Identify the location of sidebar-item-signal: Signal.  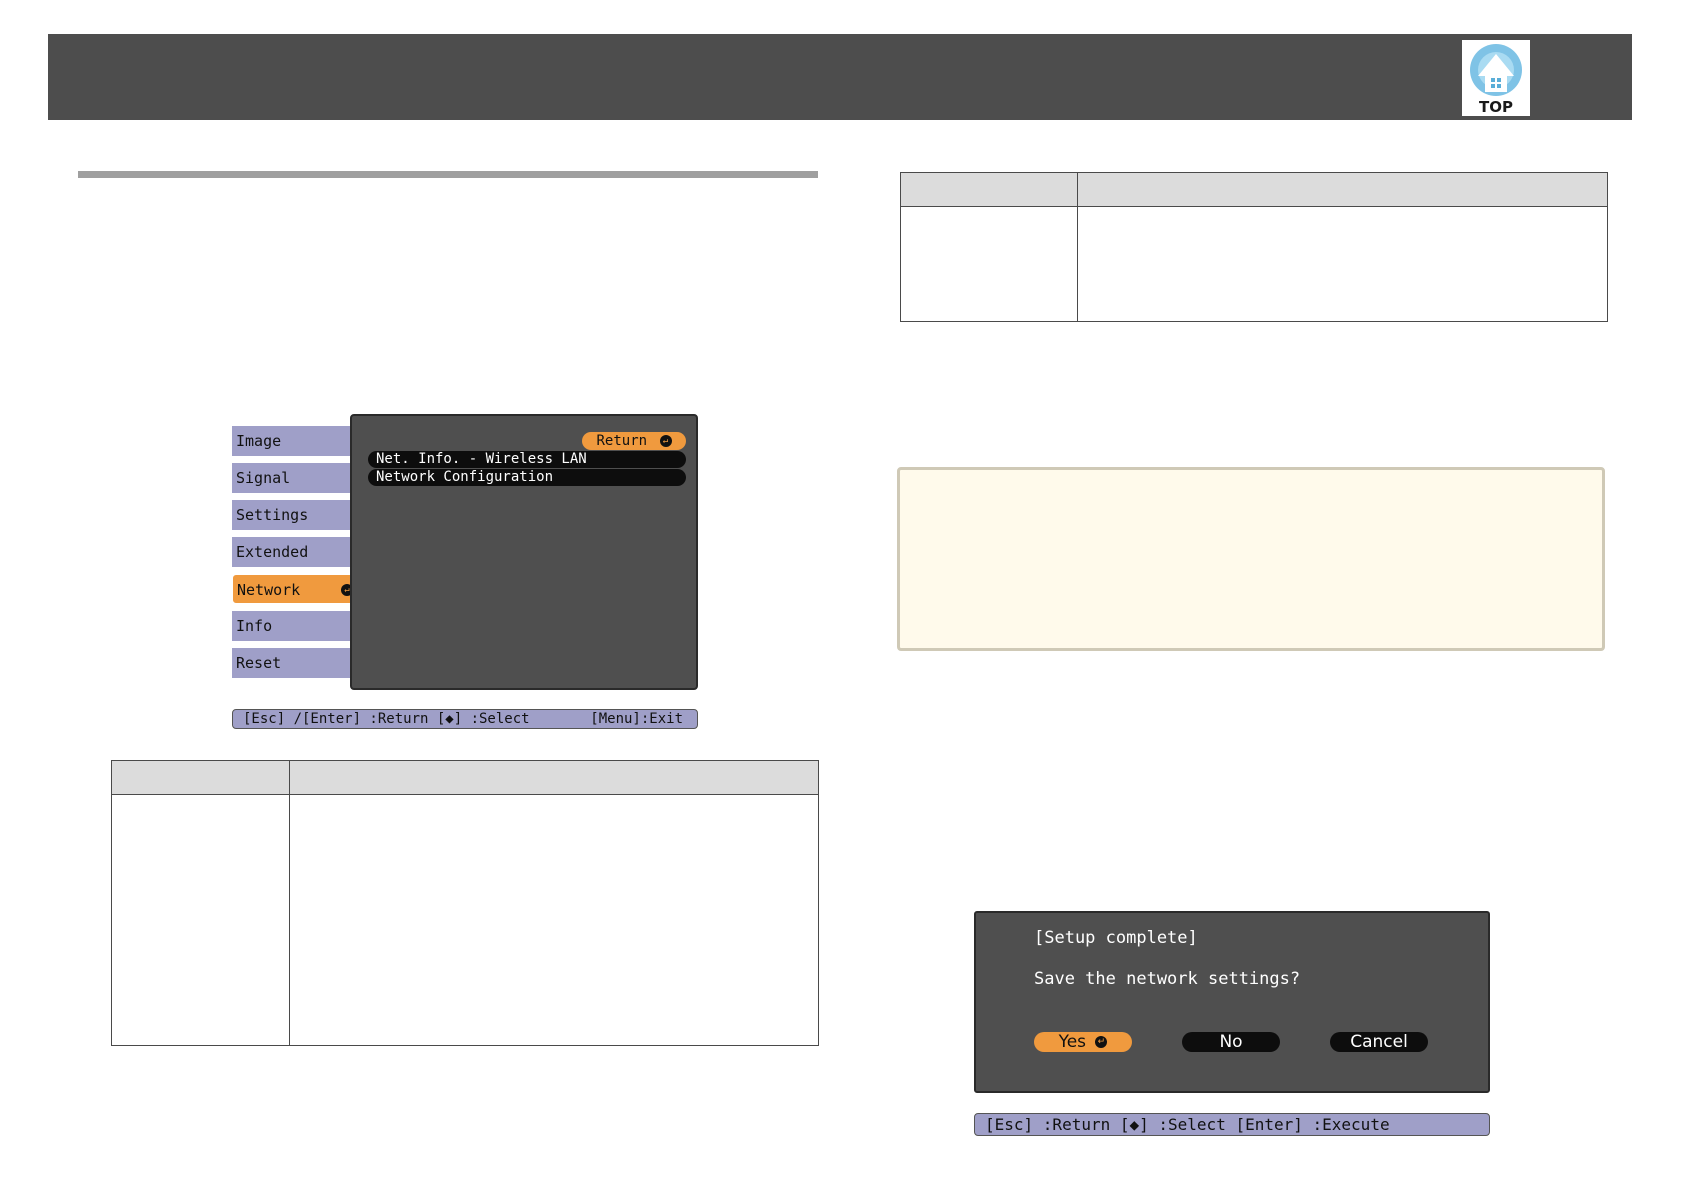
(296, 478).